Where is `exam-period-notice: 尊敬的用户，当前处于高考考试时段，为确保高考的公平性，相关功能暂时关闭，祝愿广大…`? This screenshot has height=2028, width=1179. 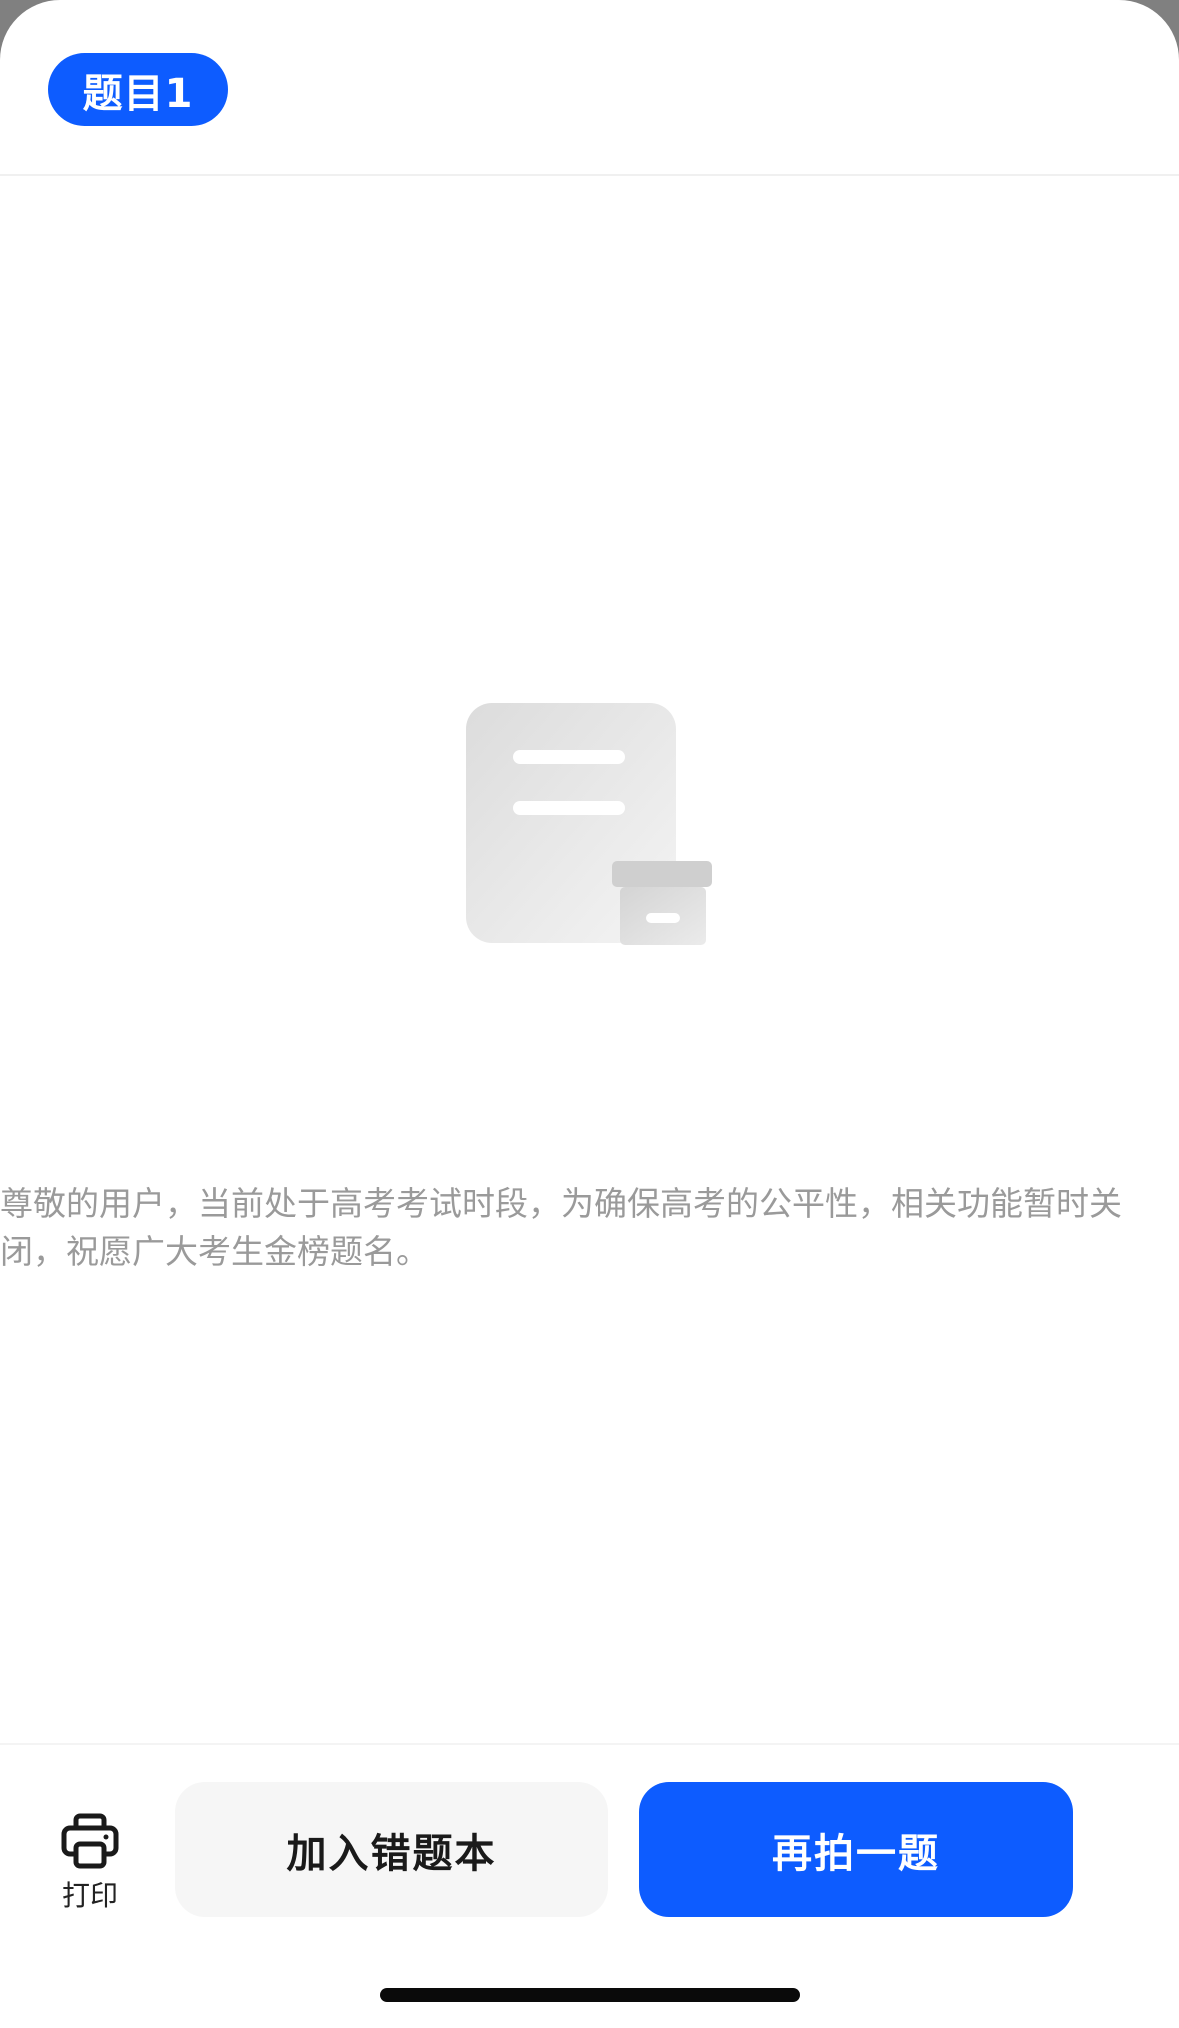 exam-period-notice: 尊敬的用户，当前处于高考考试时段，为确保高考的公平性，相关功能暂时关闭，祝愿广大… is located at coordinates (561, 1227).